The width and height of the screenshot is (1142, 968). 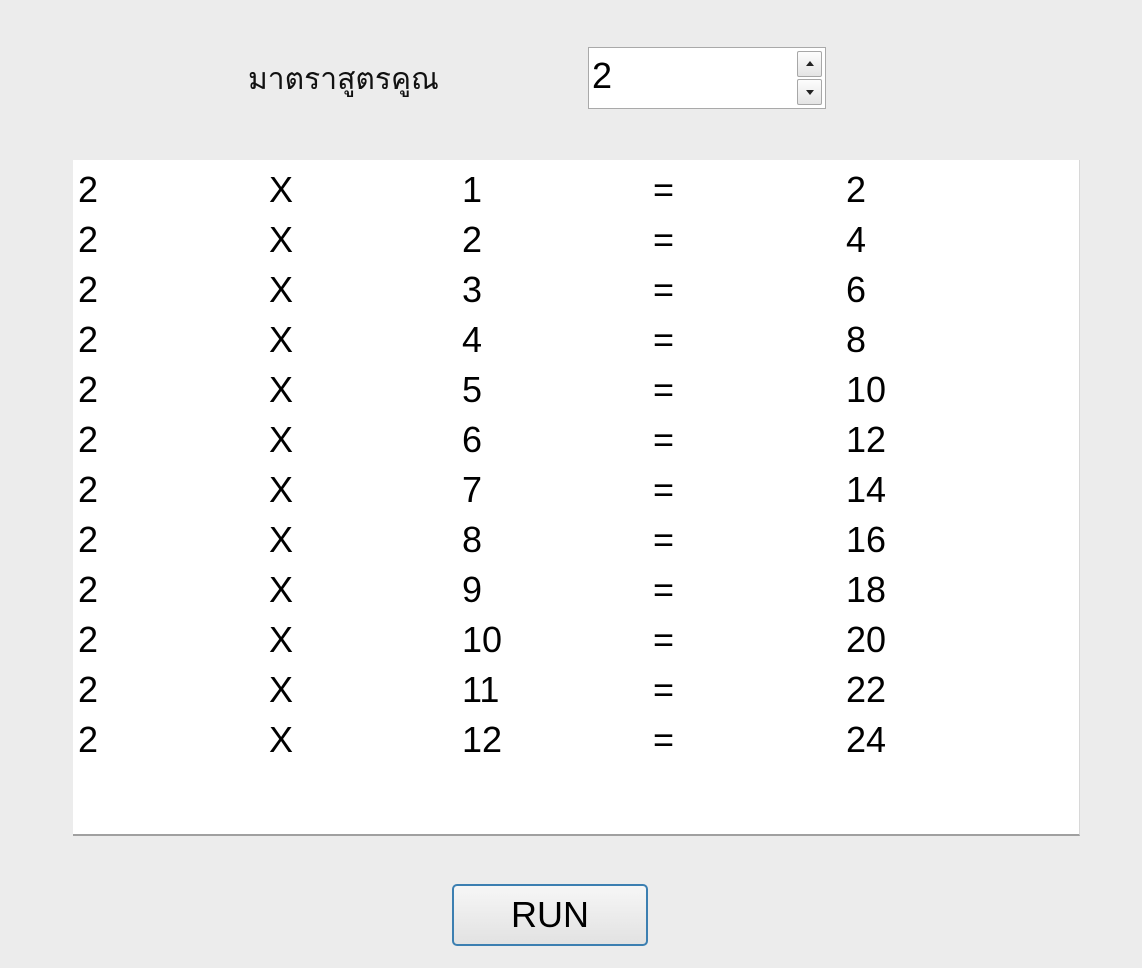 What do you see at coordinates (472, 539) in the screenshot?
I see `cell-multiplier: 8` at bounding box center [472, 539].